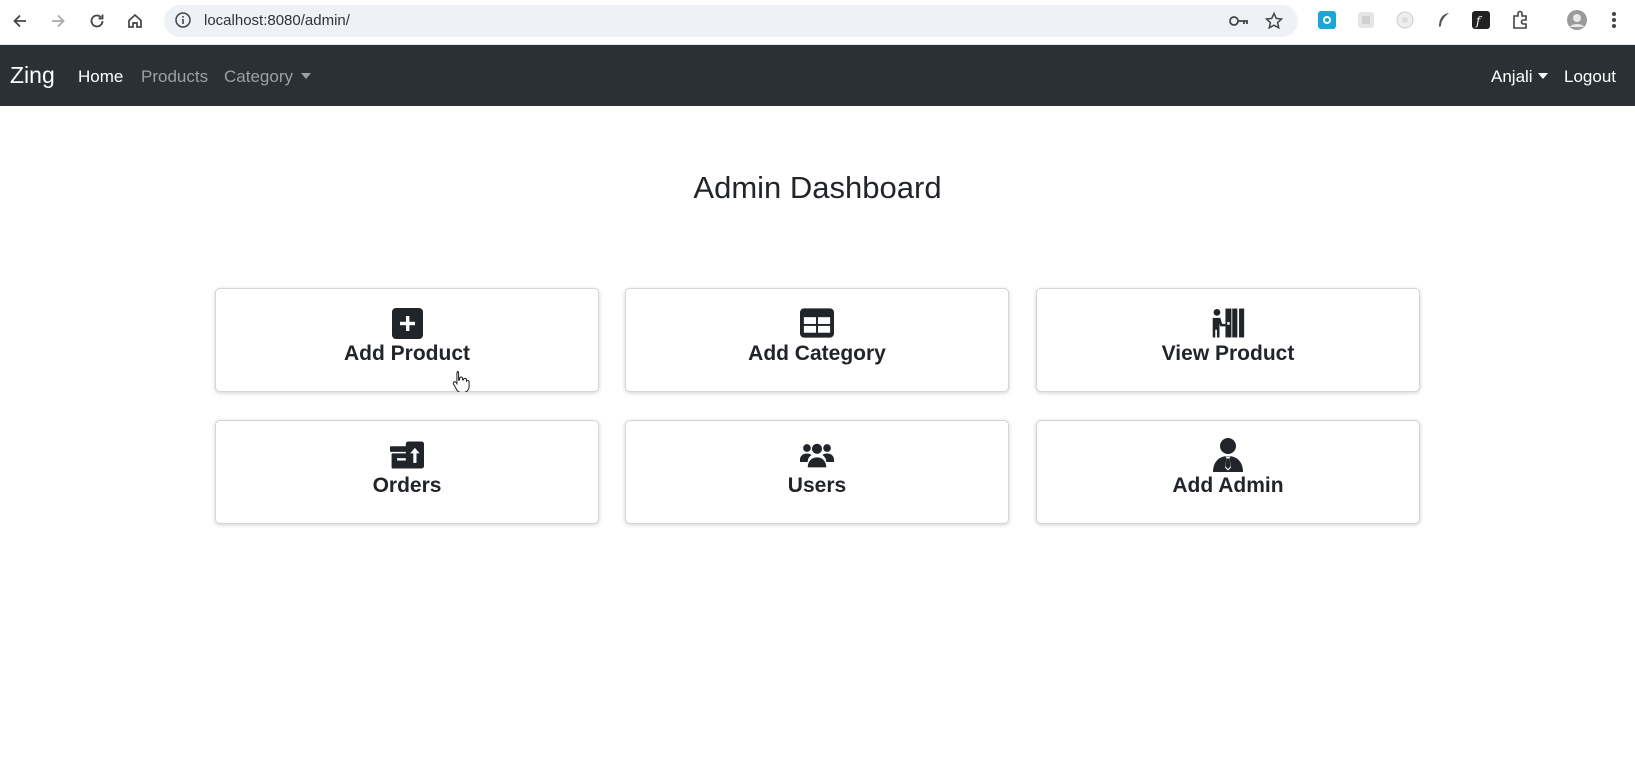 Image resolution: width=1635 pixels, height=781 pixels. What do you see at coordinates (1520, 20) in the screenshot?
I see `extensions-puzzle-icon` at bounding box center [1520, 20].